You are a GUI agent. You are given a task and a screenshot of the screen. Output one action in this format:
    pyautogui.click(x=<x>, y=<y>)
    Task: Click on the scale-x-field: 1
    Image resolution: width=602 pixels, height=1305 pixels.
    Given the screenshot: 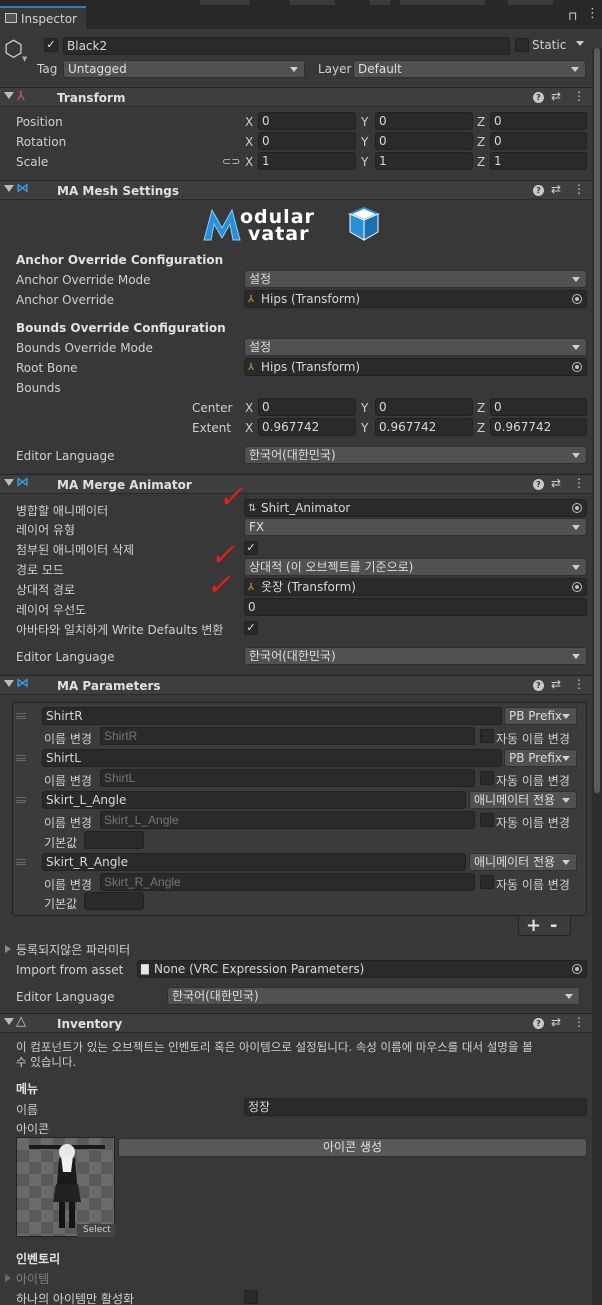 What is the action you would take?
    pyautogui.click(x=307, y=161)
    